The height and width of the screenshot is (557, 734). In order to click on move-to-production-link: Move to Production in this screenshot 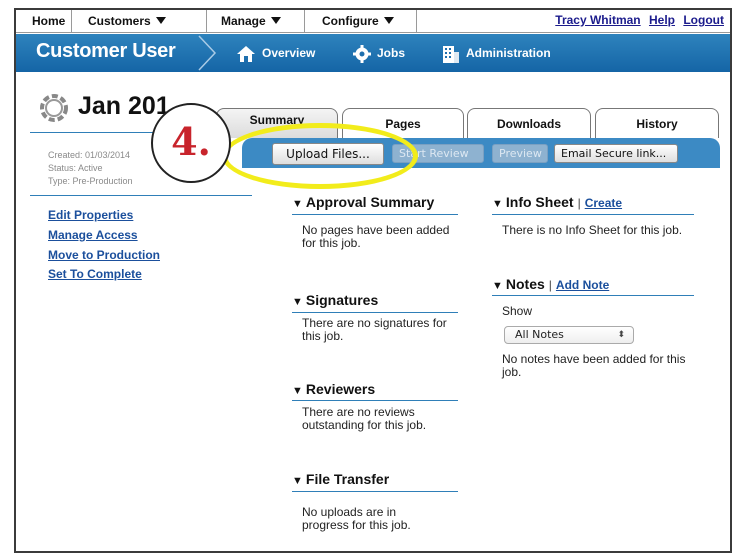, I will do `click(104, 255)`.